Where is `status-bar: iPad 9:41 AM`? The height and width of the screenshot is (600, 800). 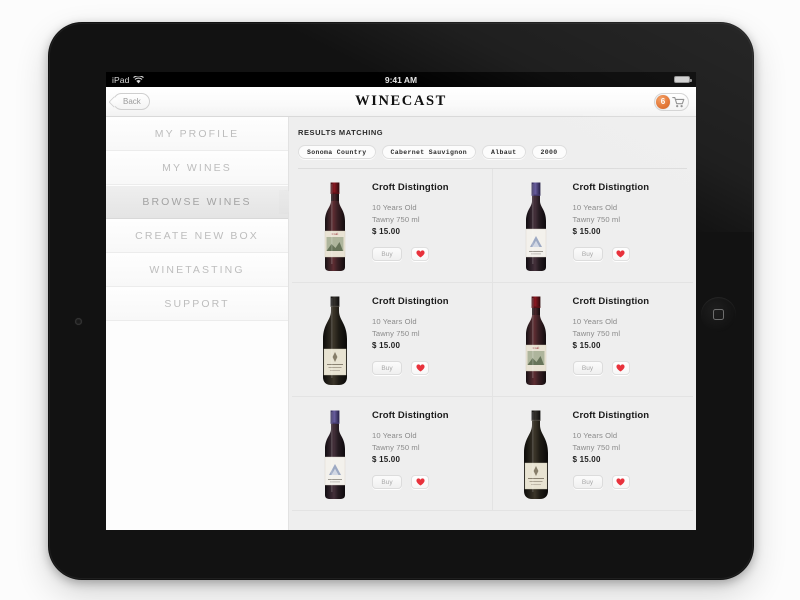 status-bar: iPad 9:41 AM is located at coordinates (401, 79).